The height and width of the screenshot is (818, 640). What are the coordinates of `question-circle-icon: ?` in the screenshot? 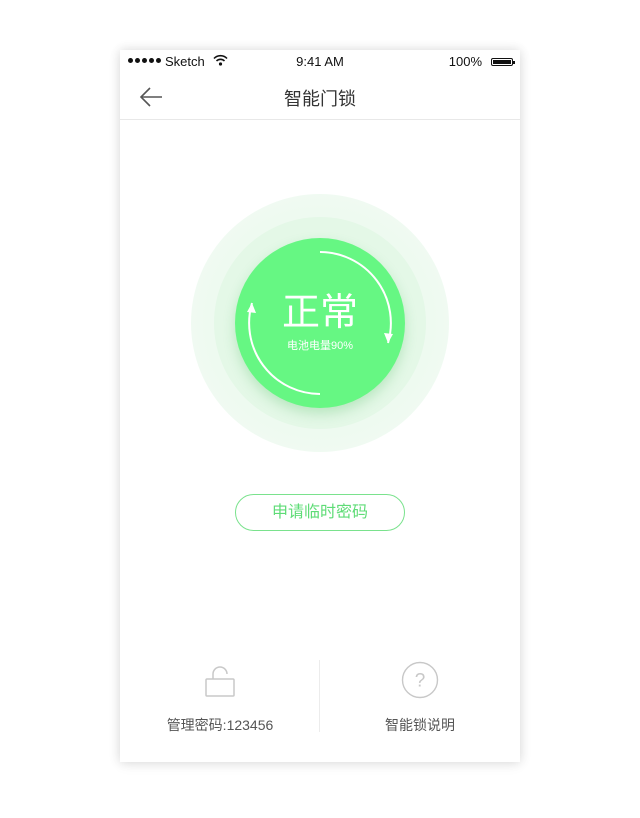 It's located at (420, 680).